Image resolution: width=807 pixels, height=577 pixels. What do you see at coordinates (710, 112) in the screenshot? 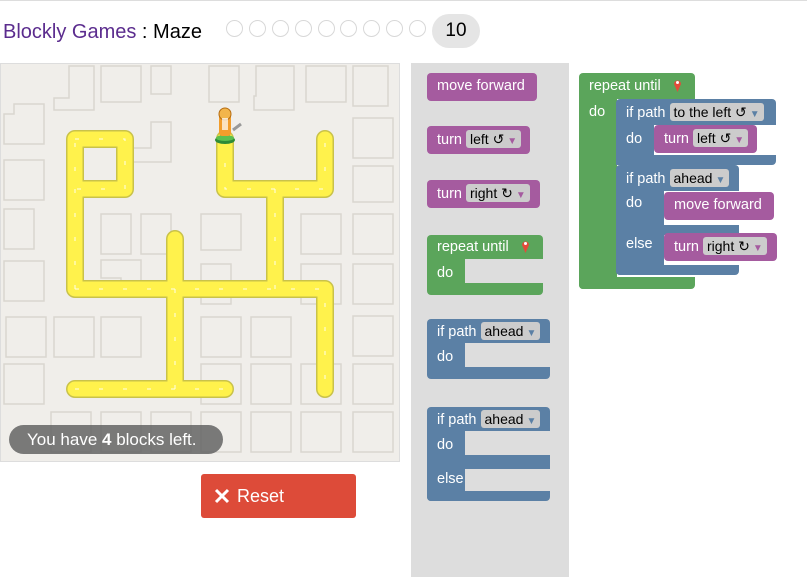
I see `dropdown-value: to the left ↺` at bounding box center [710, 112].